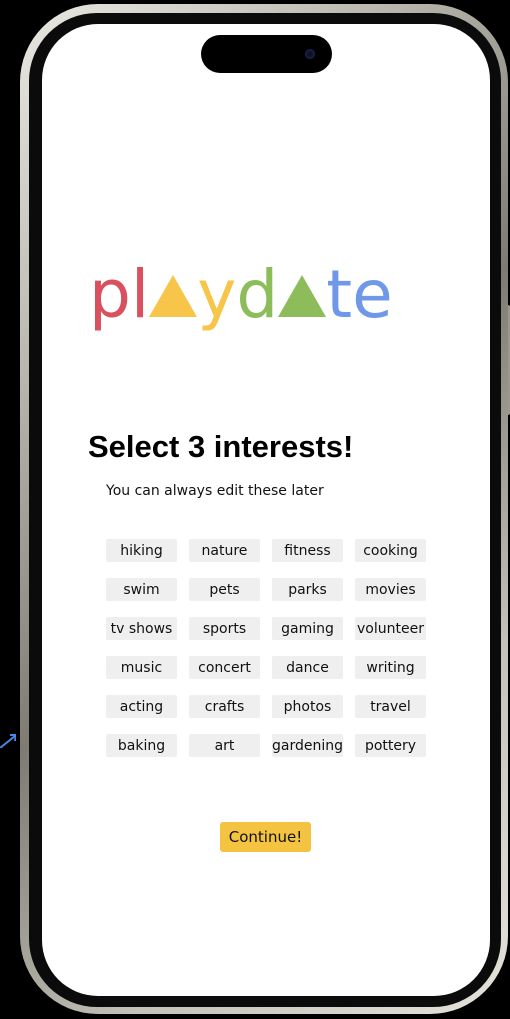  Describe the element at coordinates (141, 745) in the screenshot. I see `interest-chip: baking` at that location.